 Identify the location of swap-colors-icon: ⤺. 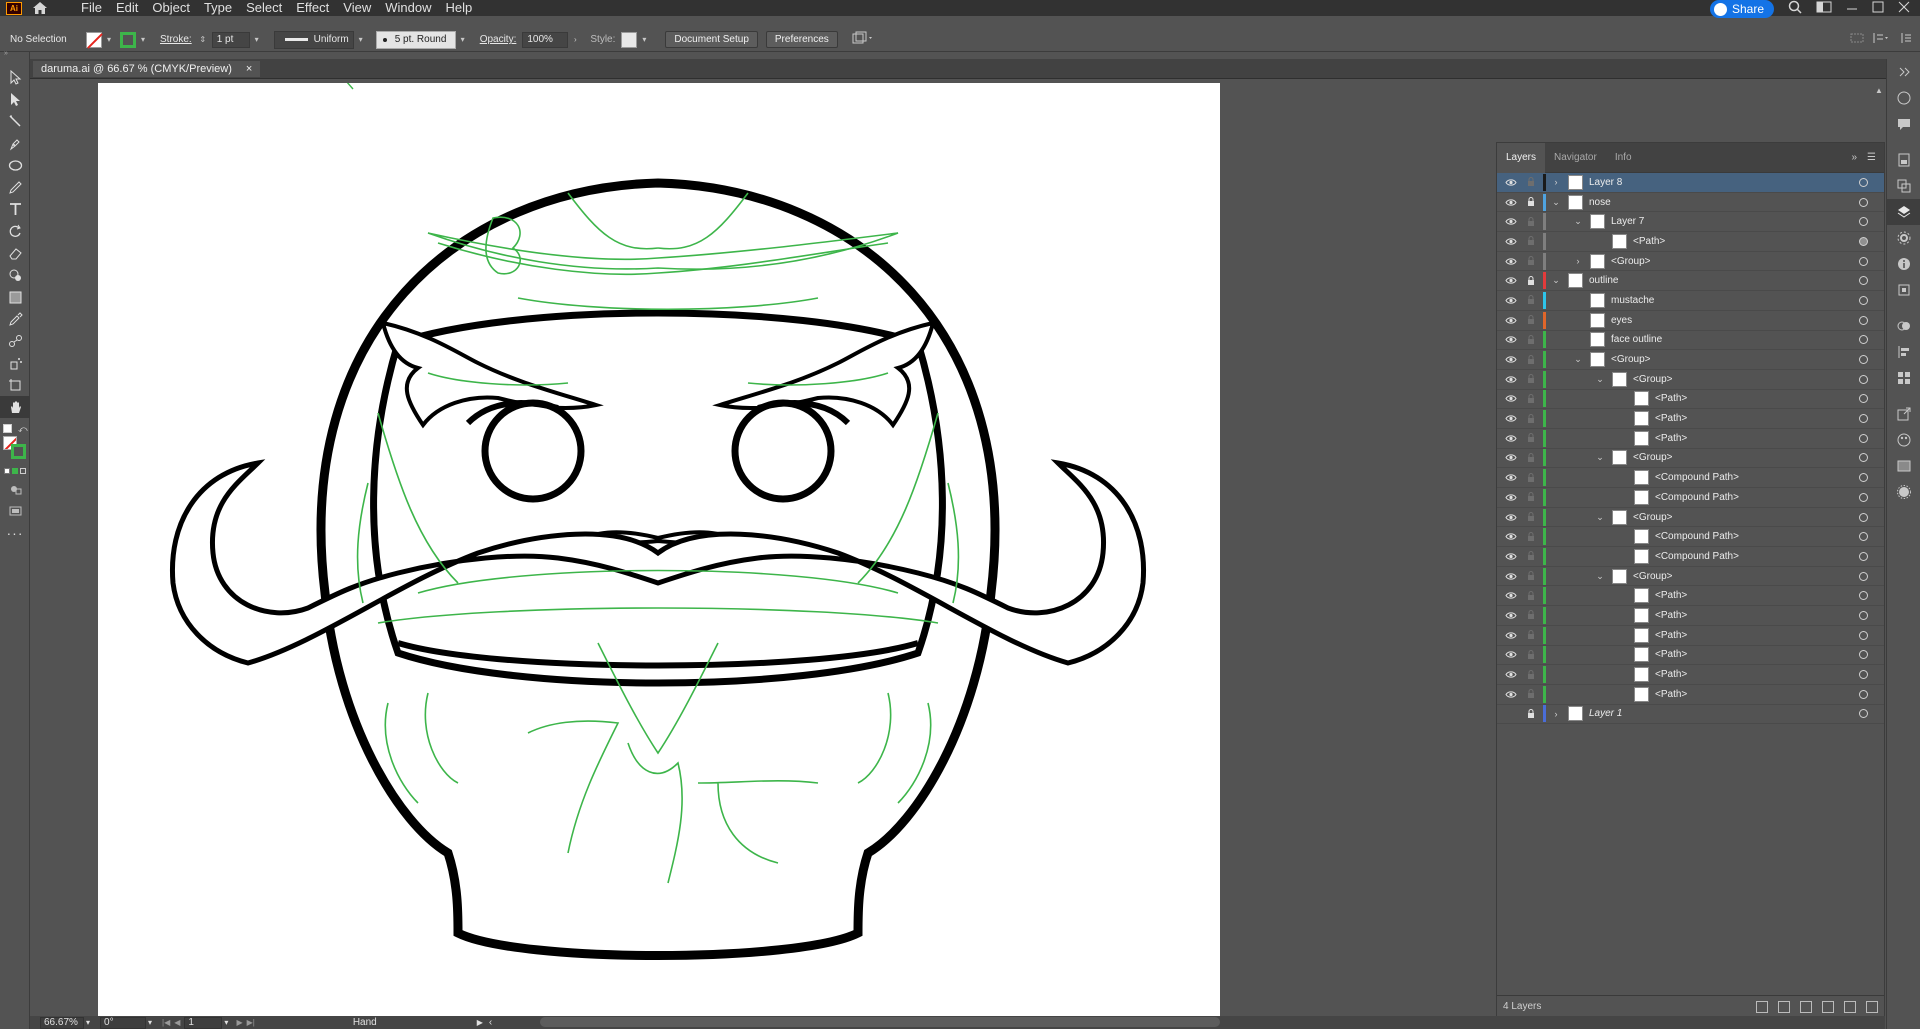
(23, 429).